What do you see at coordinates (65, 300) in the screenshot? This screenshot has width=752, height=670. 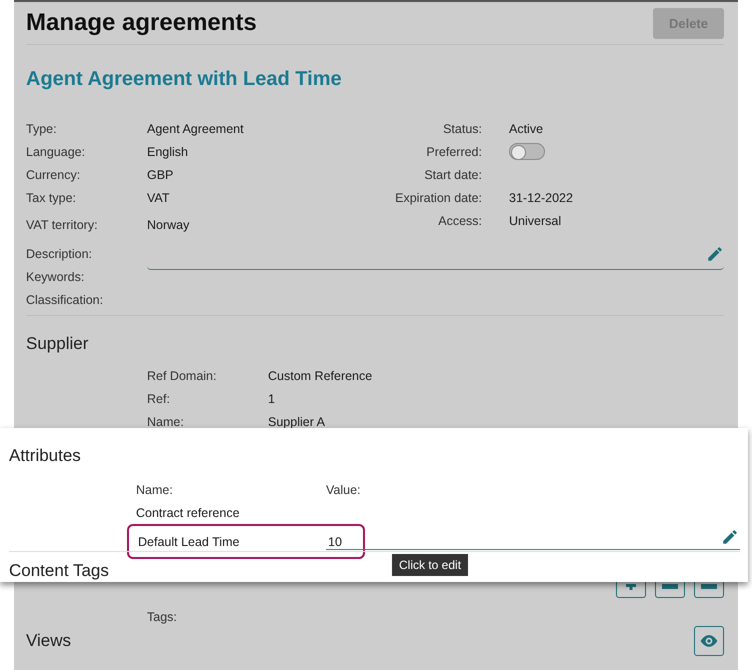 I see `field-label: Classification:` at bounding box center [65, 300].